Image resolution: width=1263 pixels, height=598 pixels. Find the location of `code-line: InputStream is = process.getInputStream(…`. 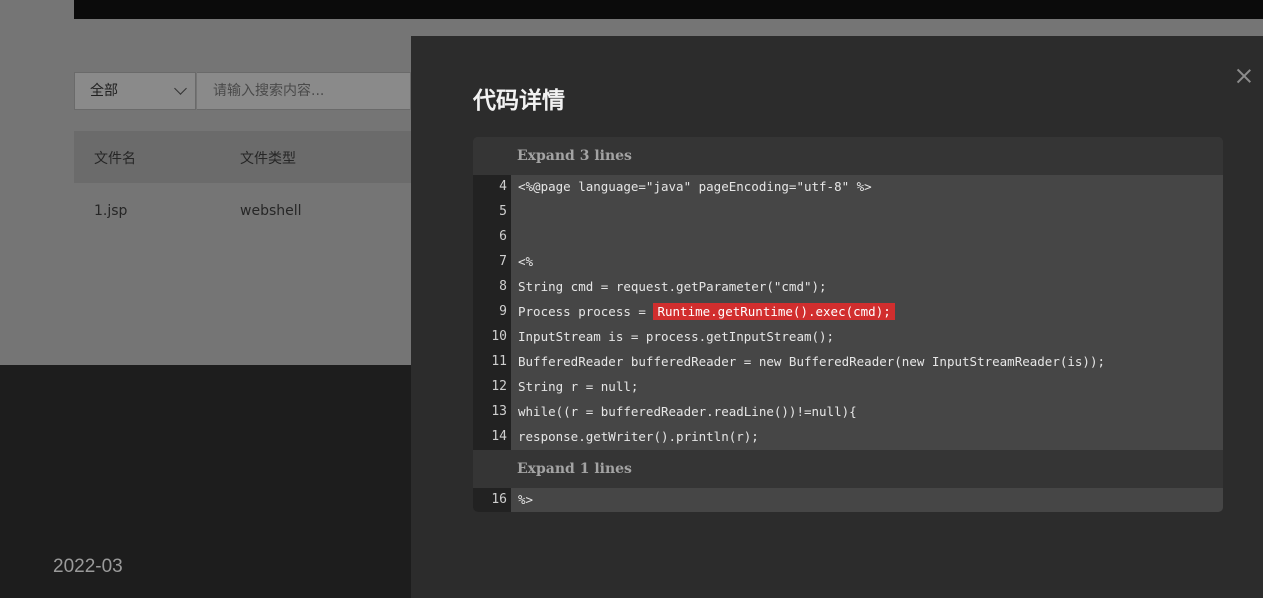

code-line: InputStream is = process.getInputStream(… is located at coordinates (676, 336).